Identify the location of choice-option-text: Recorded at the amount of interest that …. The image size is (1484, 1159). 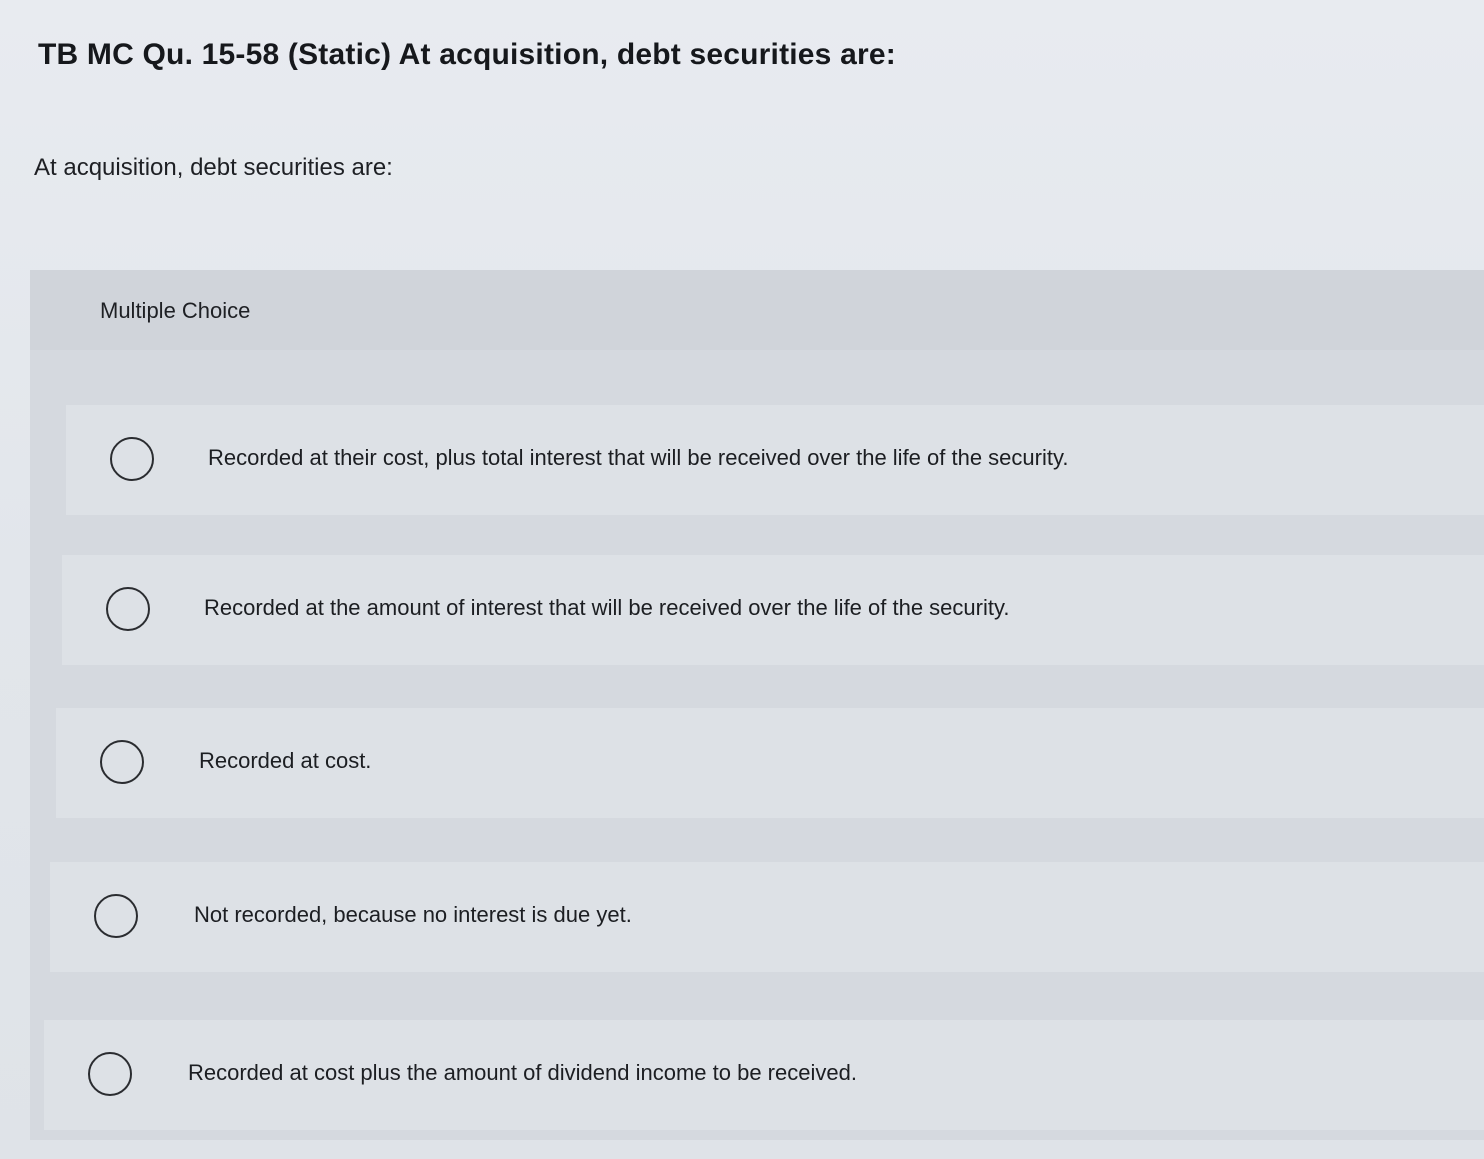
(607, 607).